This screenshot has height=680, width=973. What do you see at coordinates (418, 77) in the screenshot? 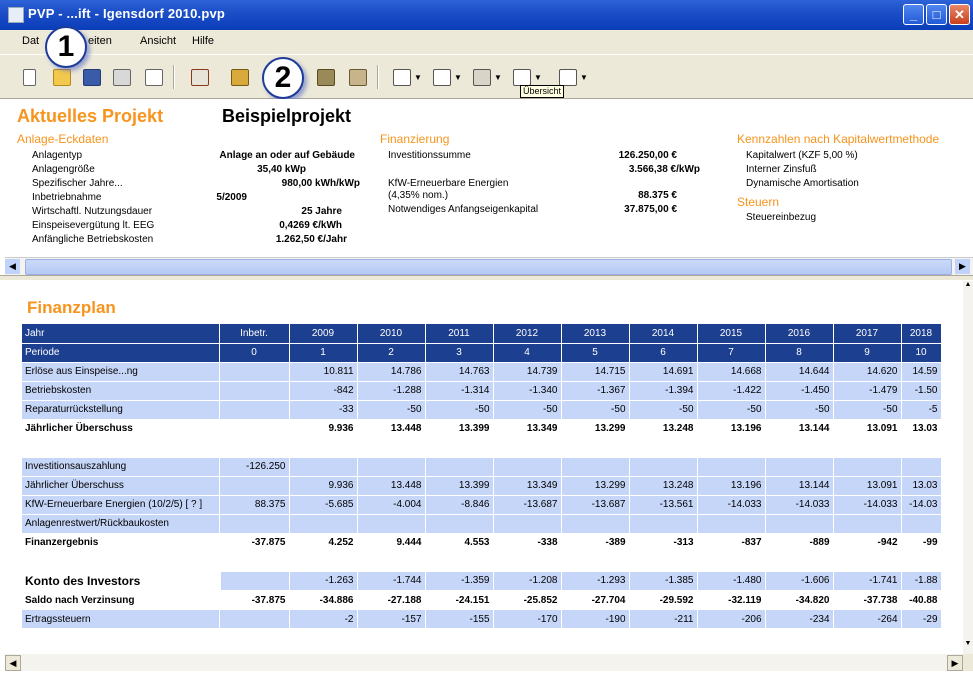
I see `table-dropdown-arrow: ▼` at bounding box center [418, 77].